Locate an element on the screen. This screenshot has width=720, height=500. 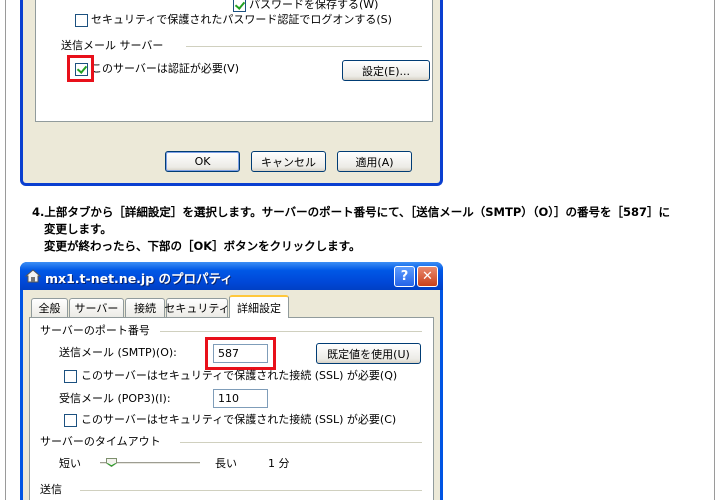
ports-group-divider is located at coordinates (291, 331).